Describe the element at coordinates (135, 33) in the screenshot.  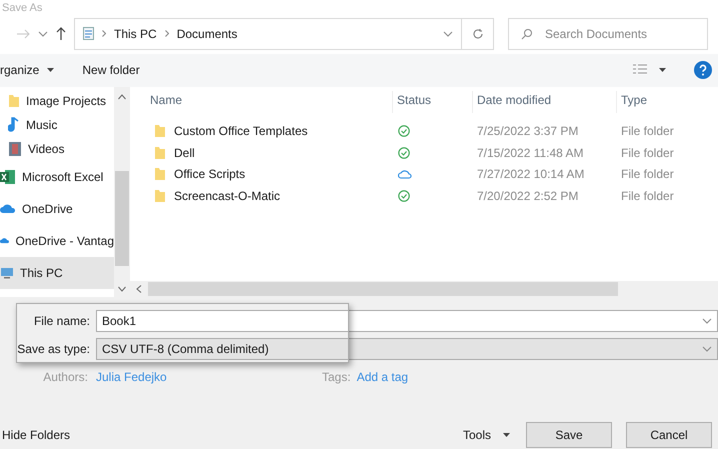
I see `breadcrumb-item: This PC` at that location.